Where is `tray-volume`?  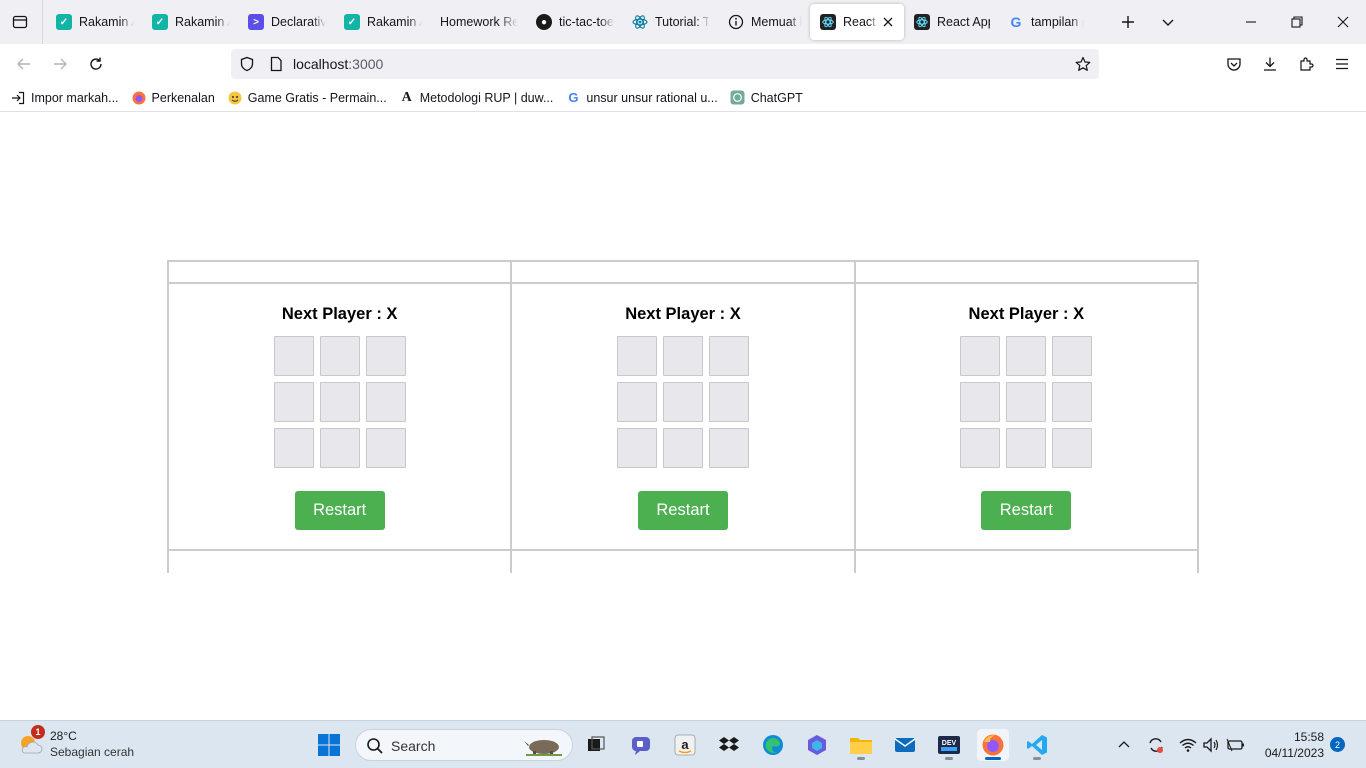 tray-volume is located at coordinates (1211, 745).